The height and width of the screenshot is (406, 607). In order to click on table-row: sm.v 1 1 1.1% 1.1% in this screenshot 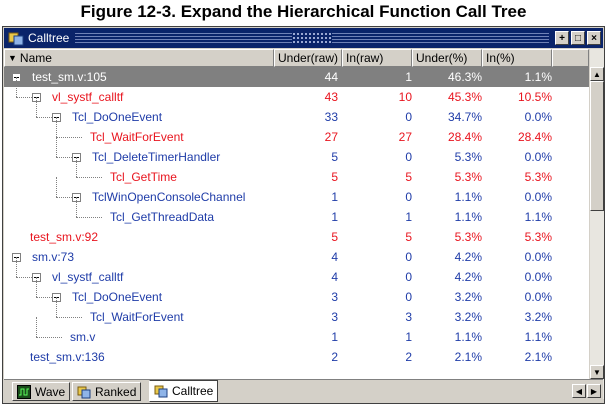, I will do `click(296, 332)`.